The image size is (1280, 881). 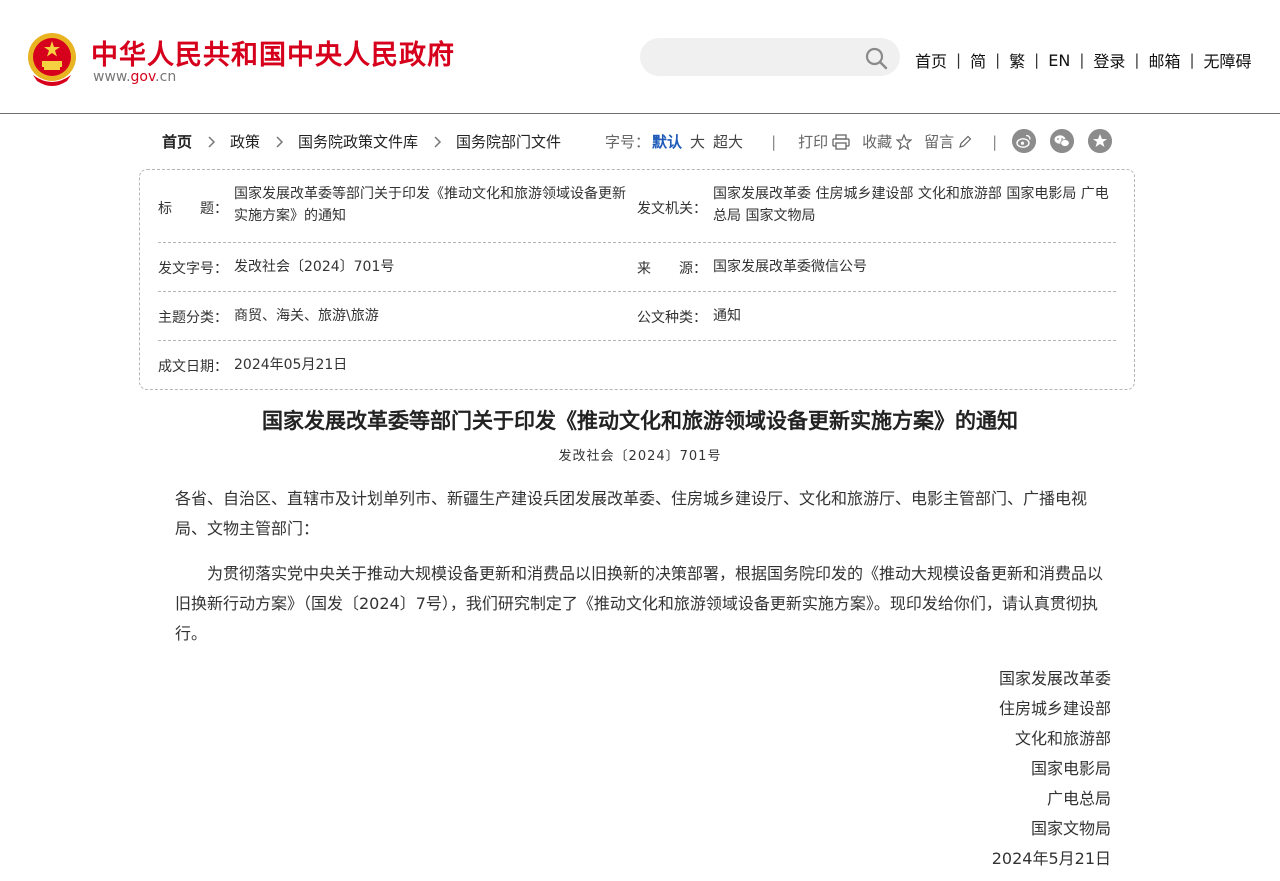 What do you see at coordinates (166, 77) in the screenshot?
I see `domain-suffix: .cn` at bounding box center [166, 77].